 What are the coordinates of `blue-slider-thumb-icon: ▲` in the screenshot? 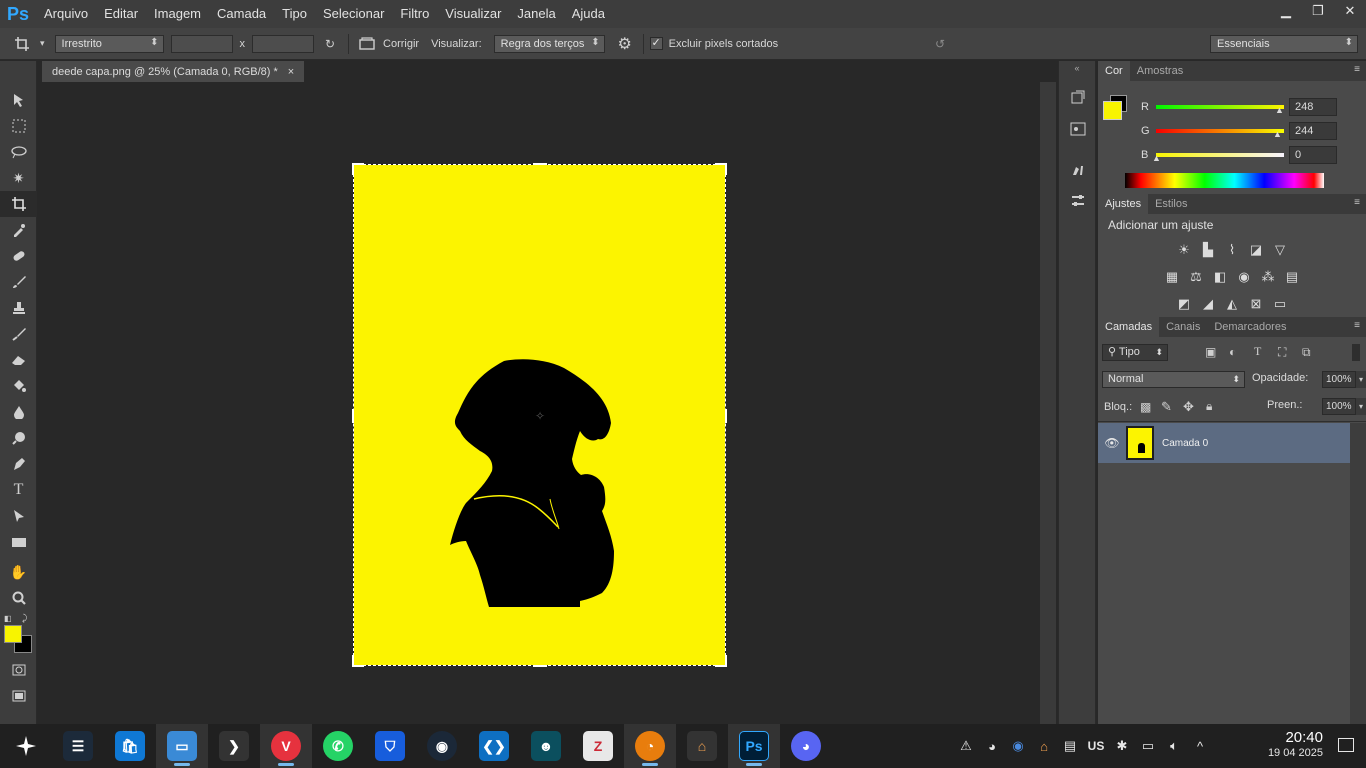 It's located at (1156, 158).